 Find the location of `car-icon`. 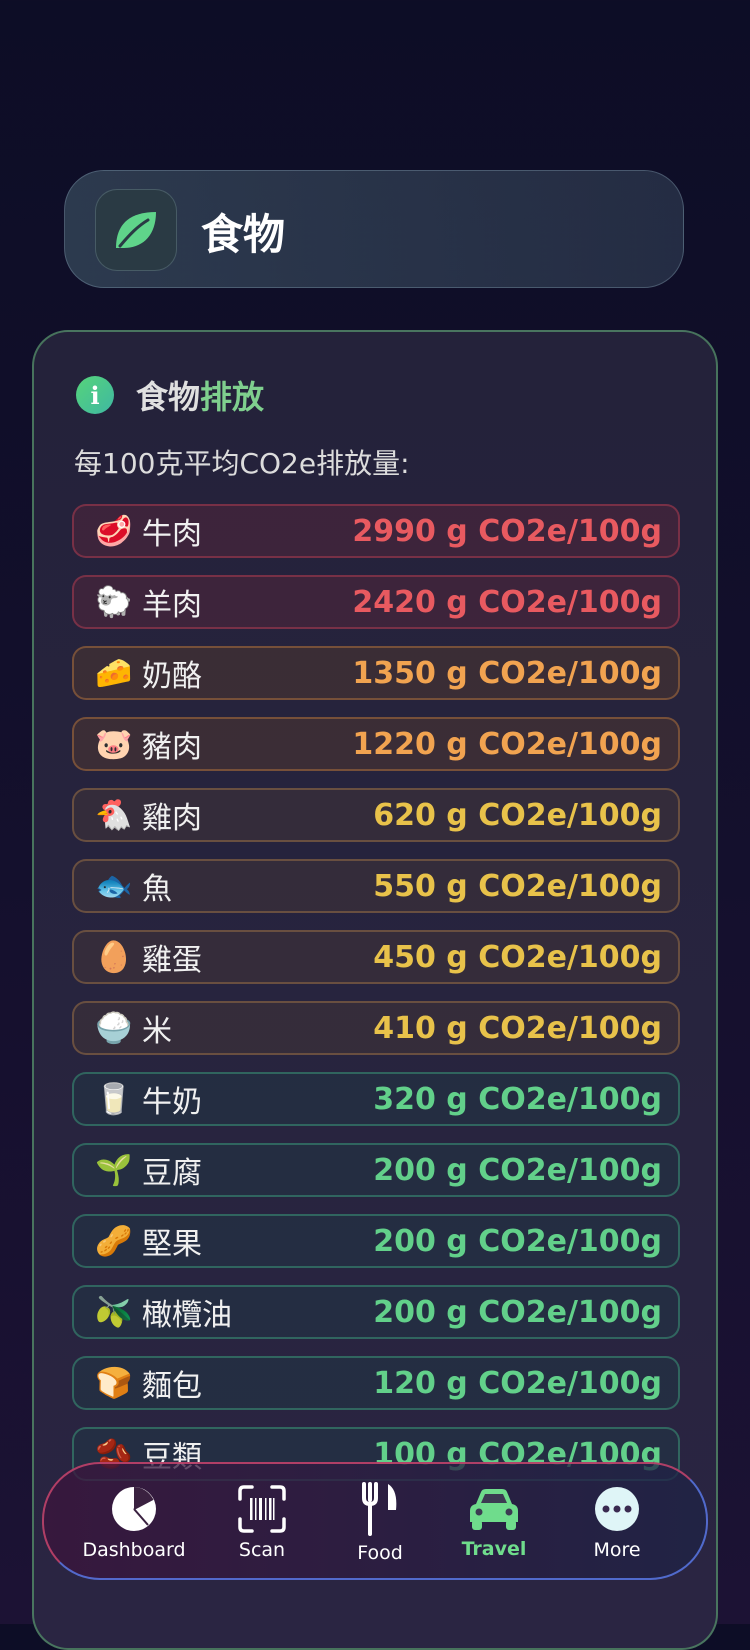

car-icon is located at coordinates (494, 1509).